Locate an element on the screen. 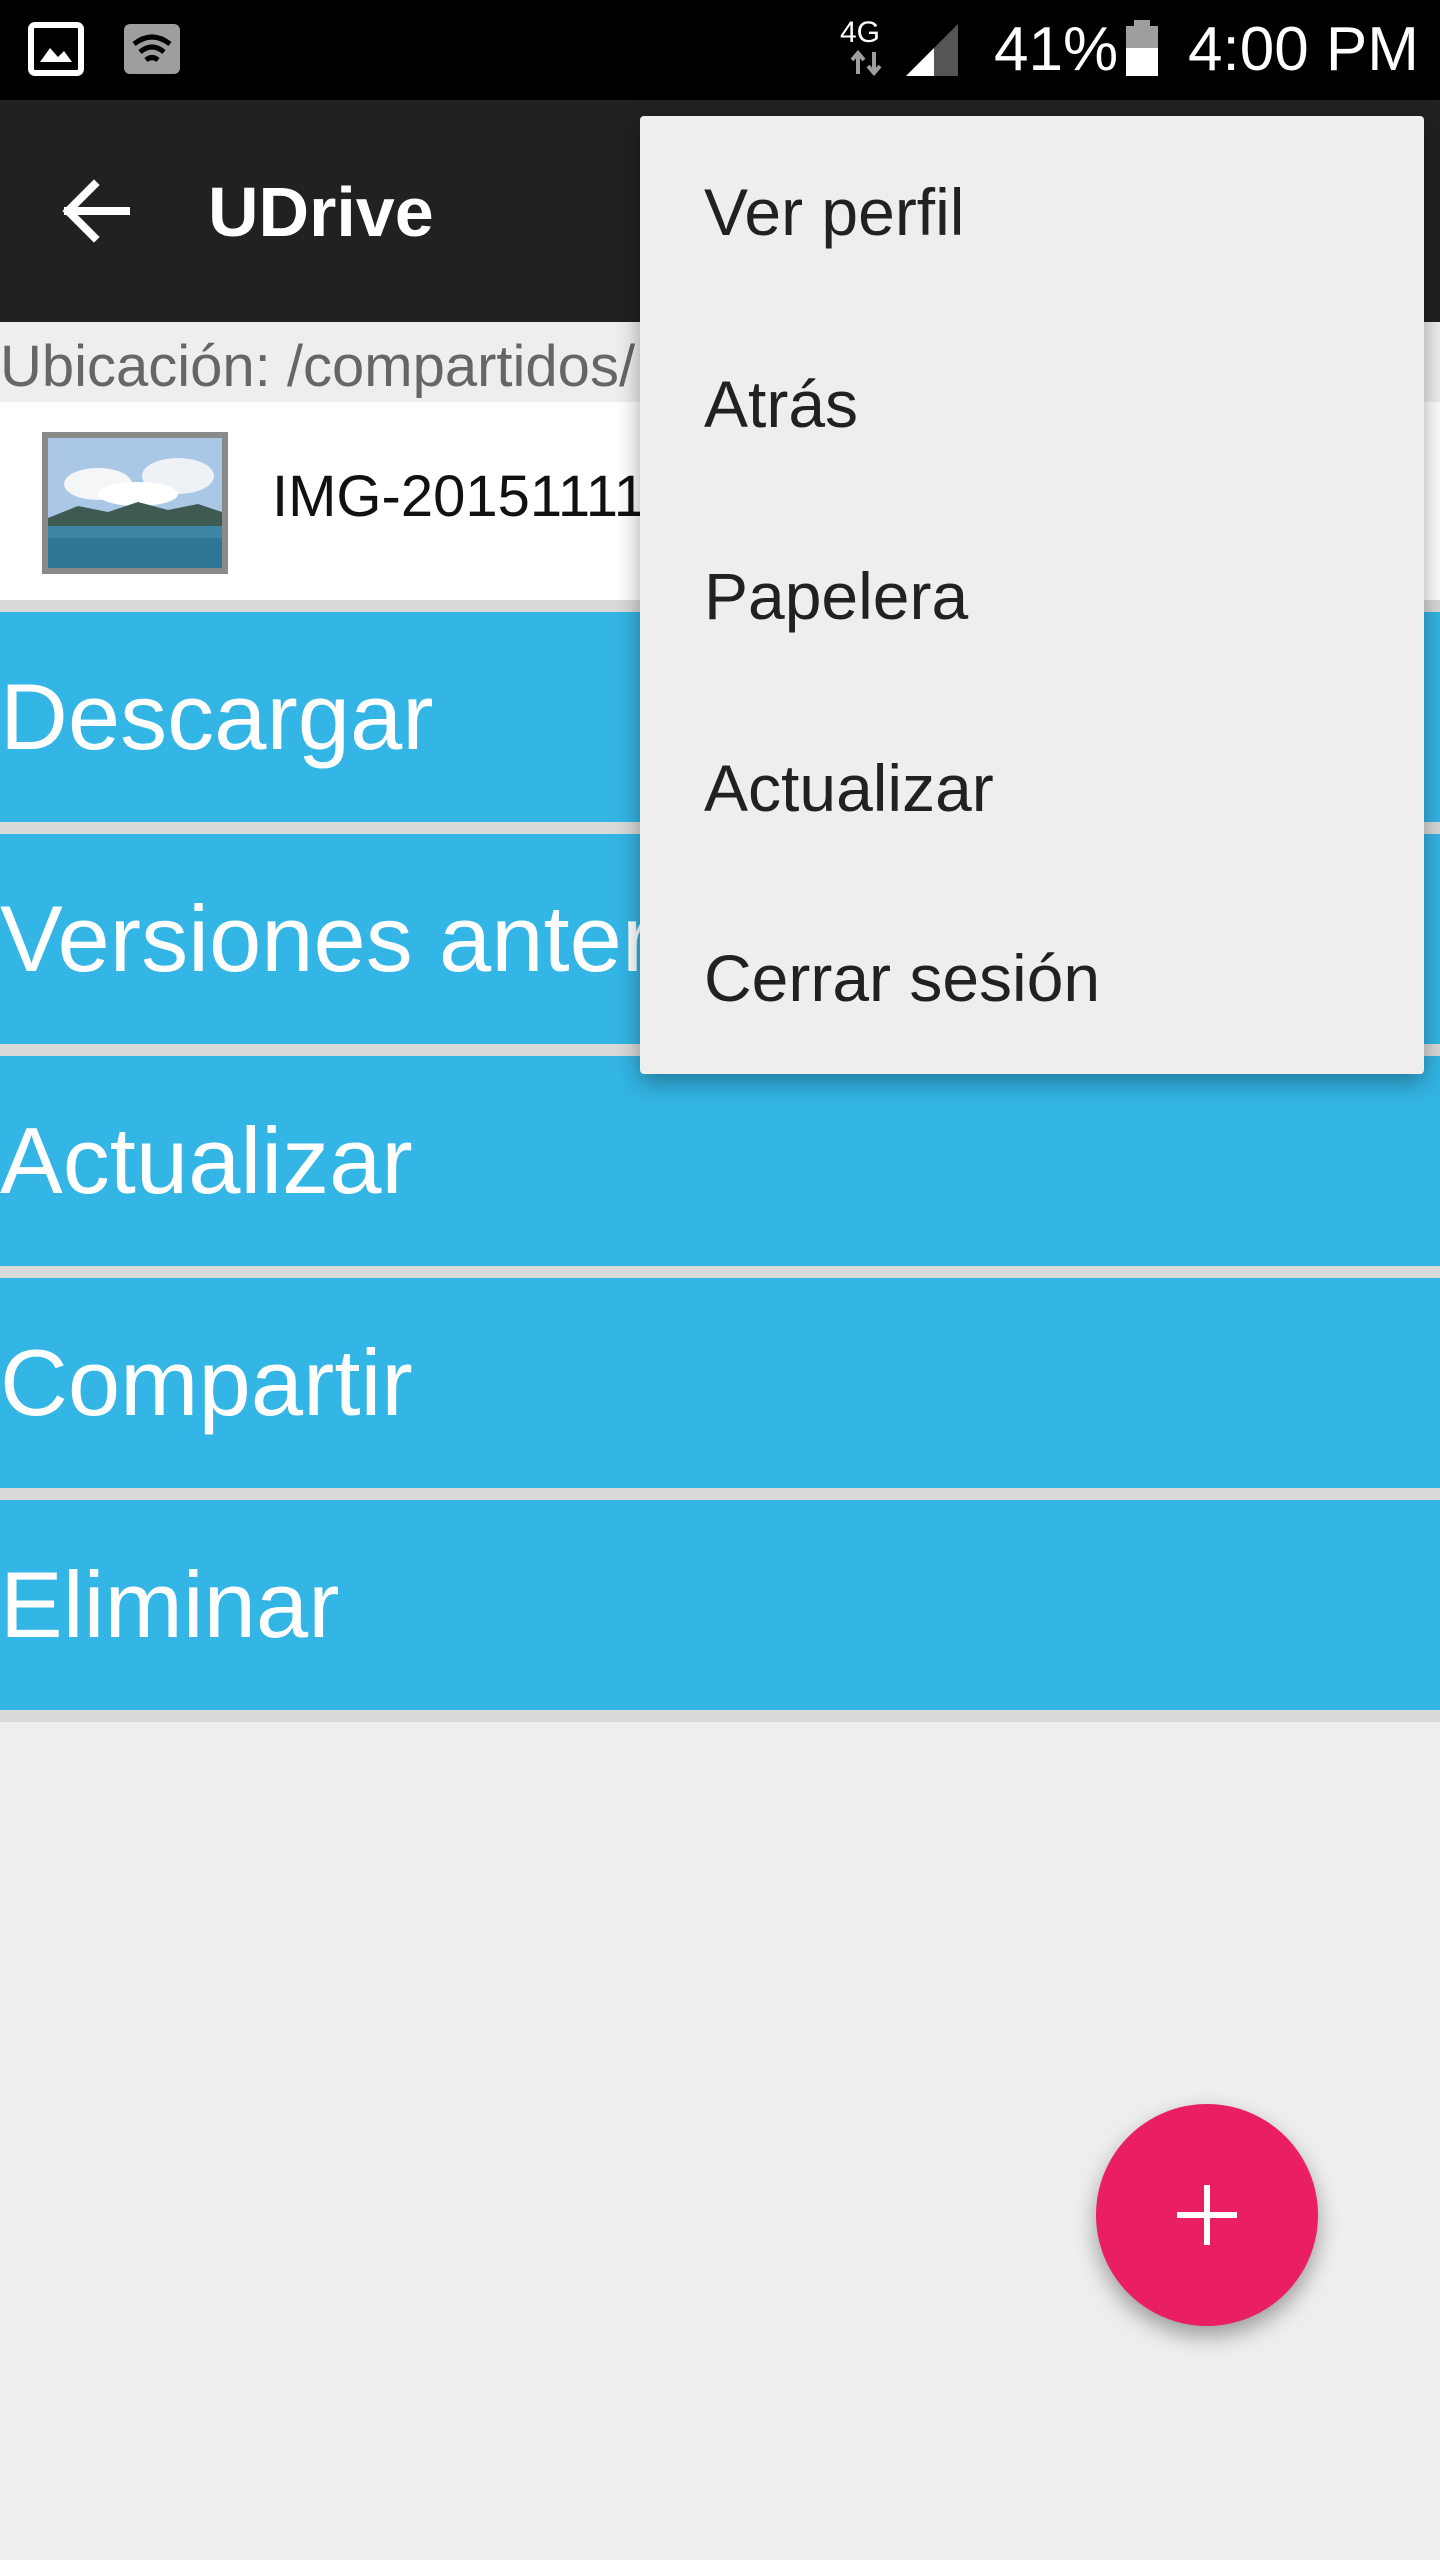 The height and width of the screenshot is (2560, 1440). menu-item-logout: Cerrar sesión is located at coordinates (1032, 978).